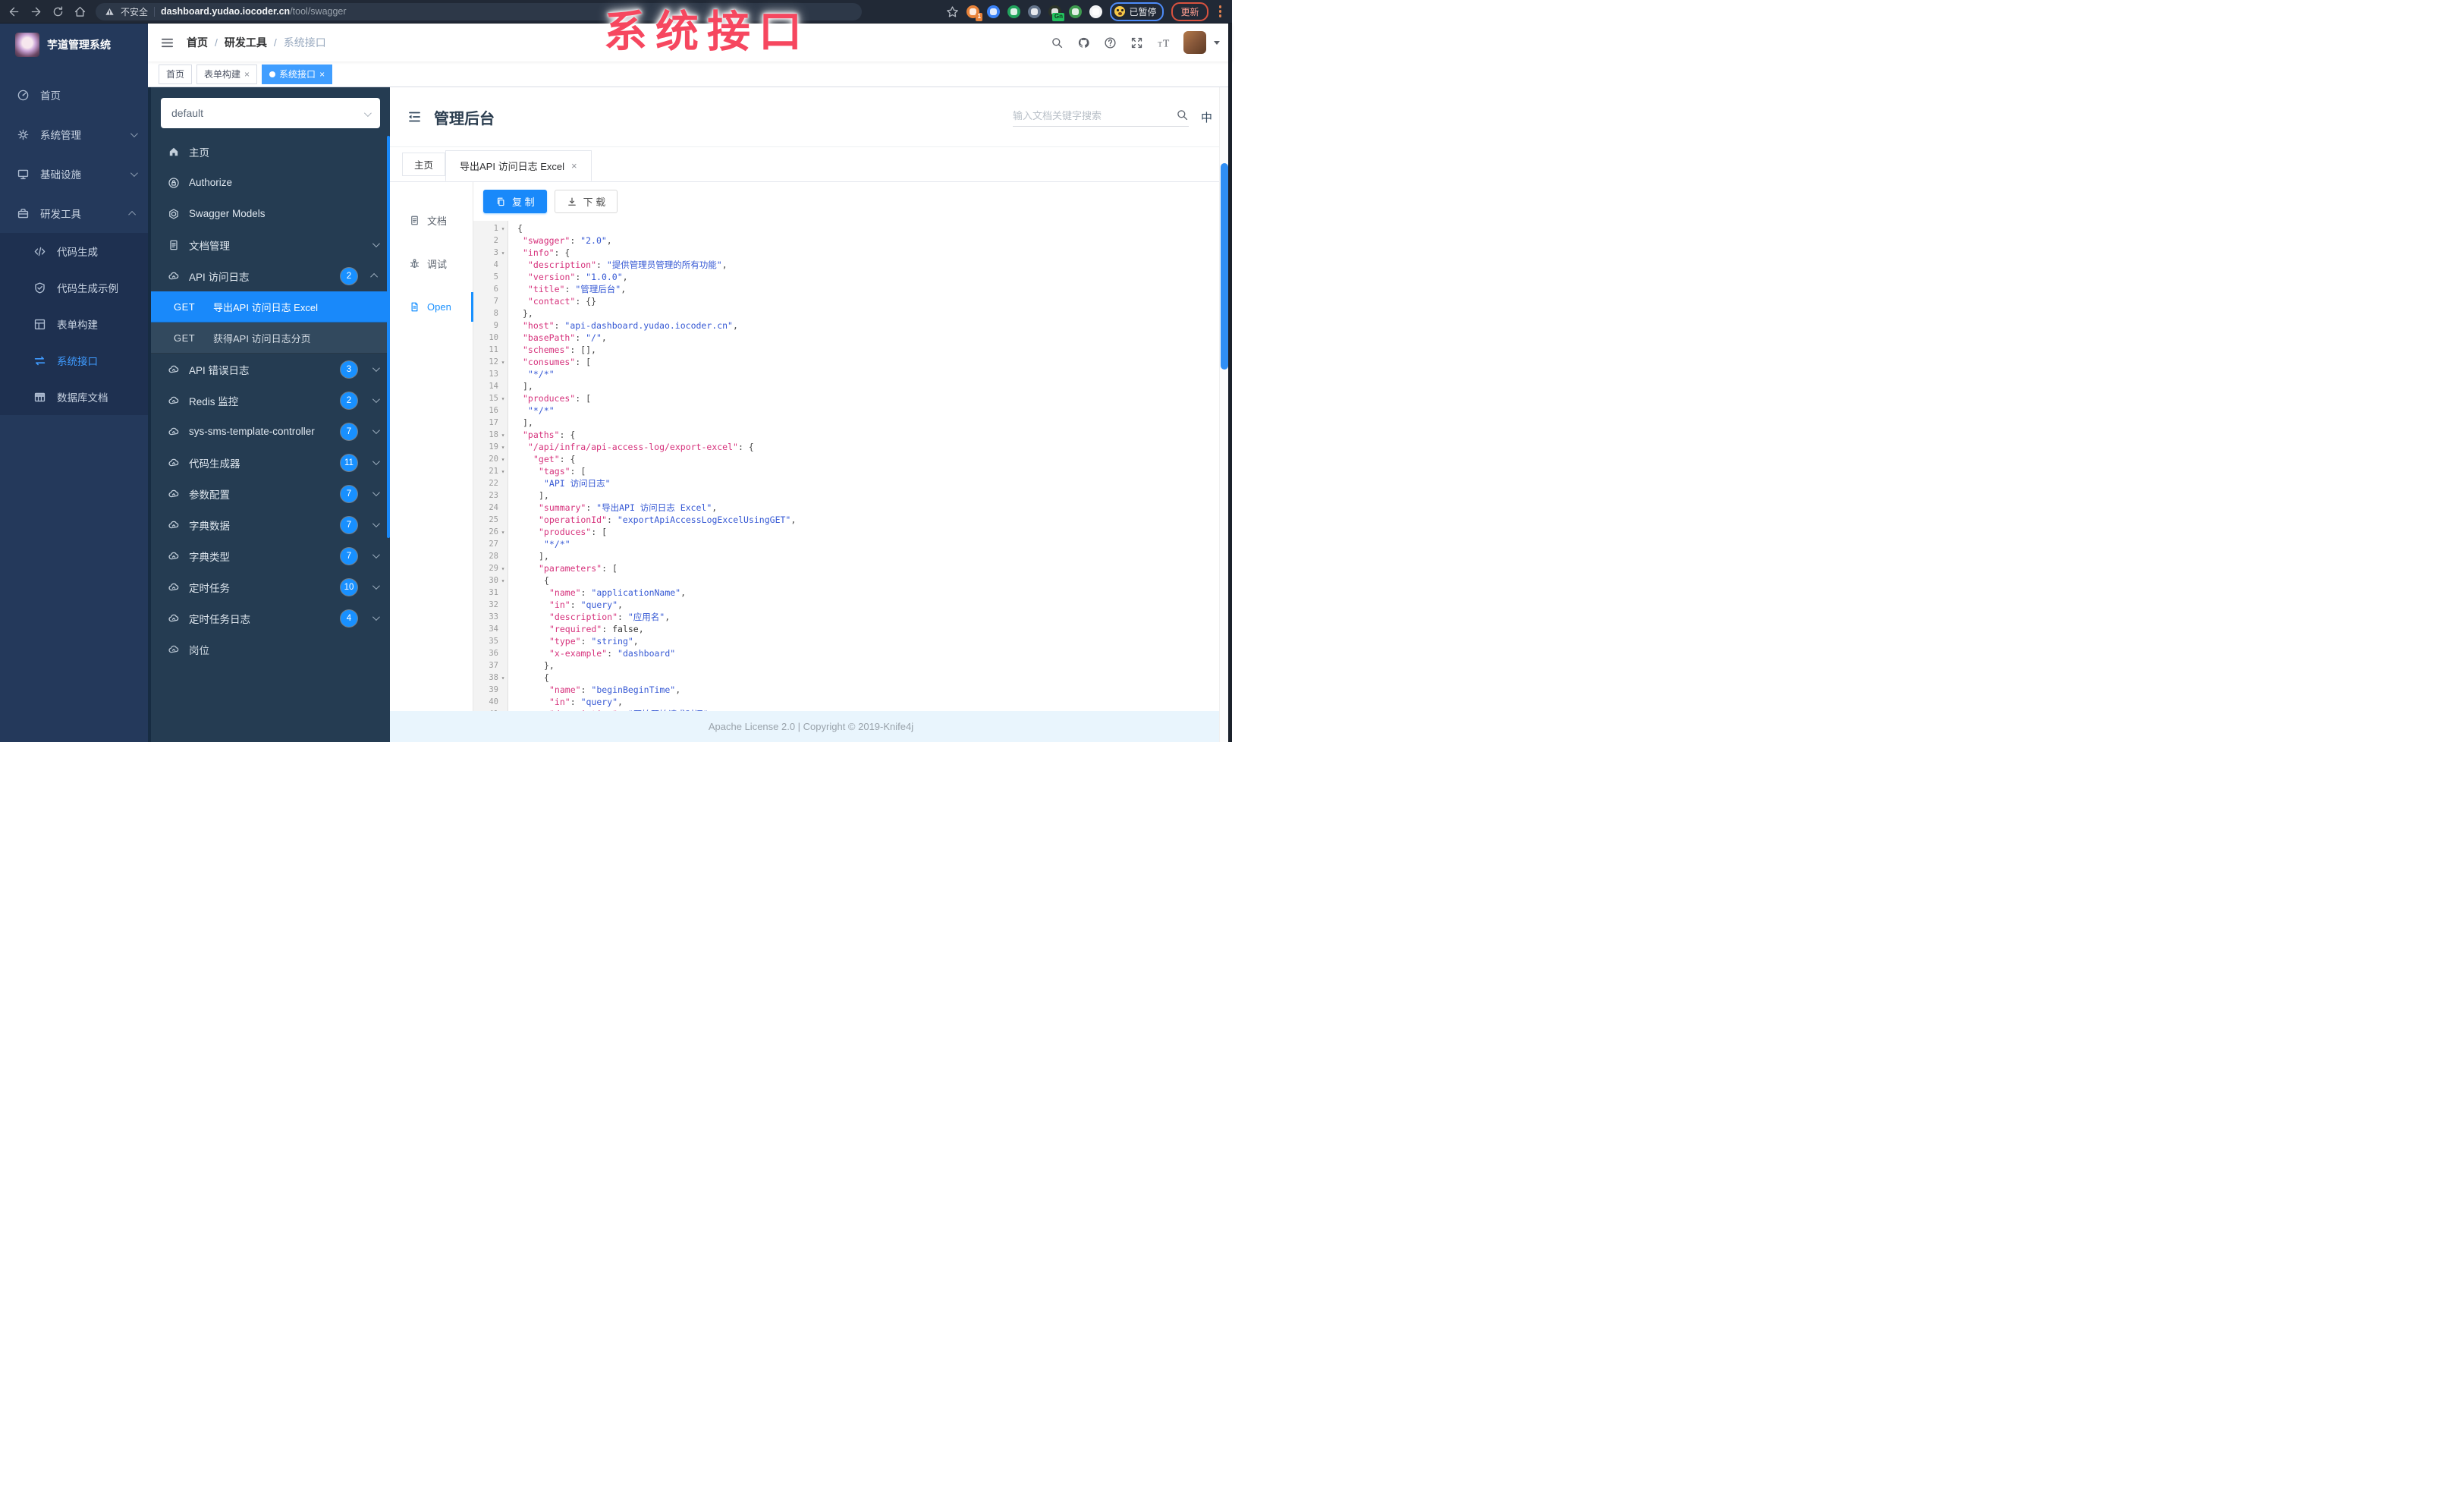 This screenshot has height=1485, width=2464. Describe the element at coordinates (167, 43) in the screenshot. I see `sidebar-toggle-icon` at that location.